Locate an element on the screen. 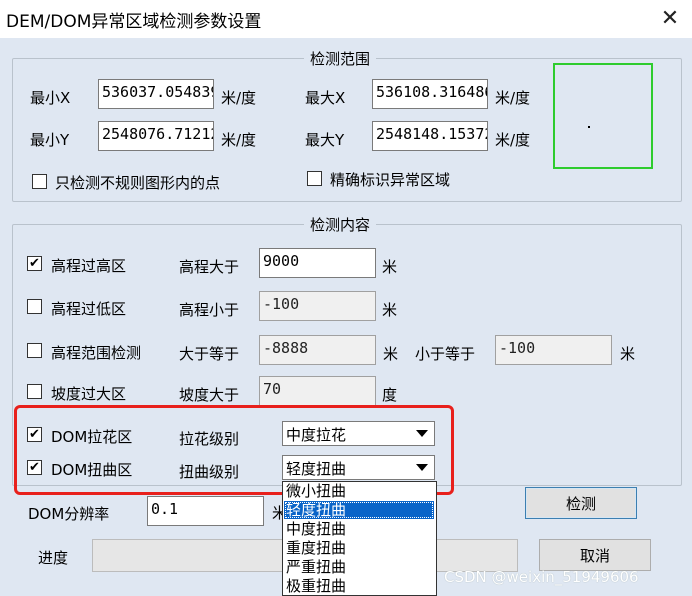 The width and height of the screenshot is (692, 596). high-elev-checkbox: ✔ is located at coordinates (34, 263).